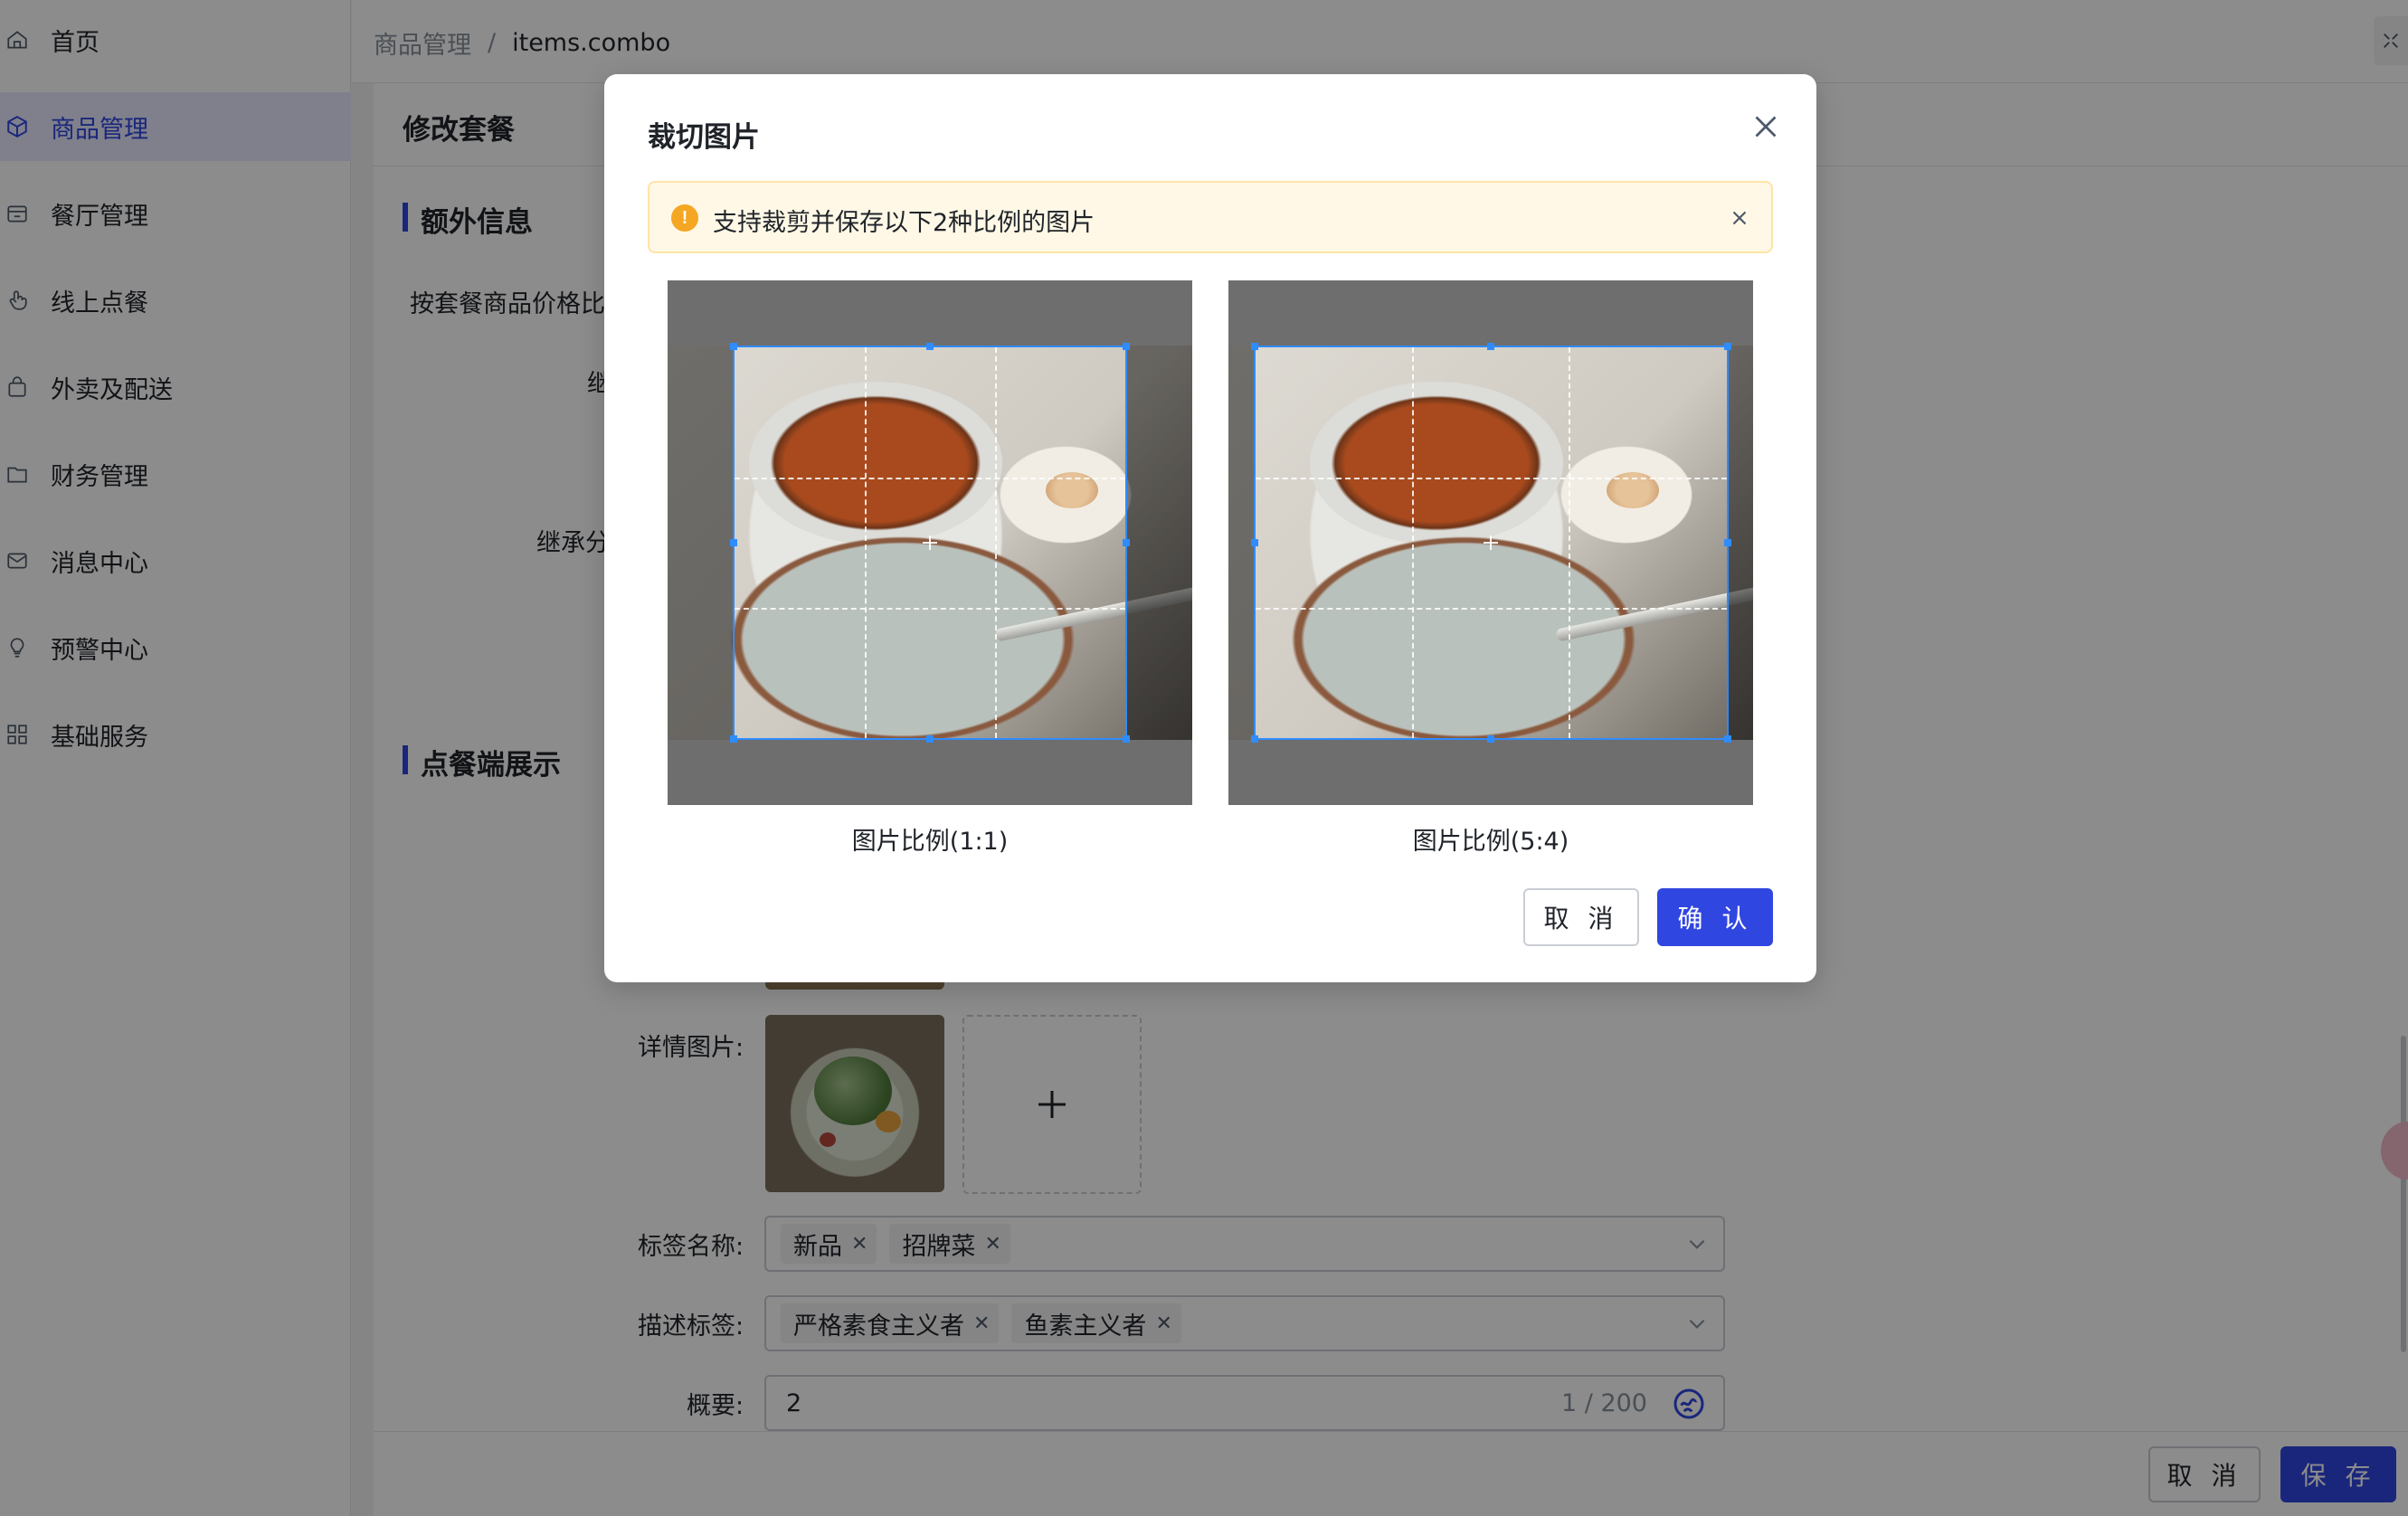  Describe the element at coordinates (1581, 917) in the screenshot. I see `modal-cancel-button: 取 消` at that location.